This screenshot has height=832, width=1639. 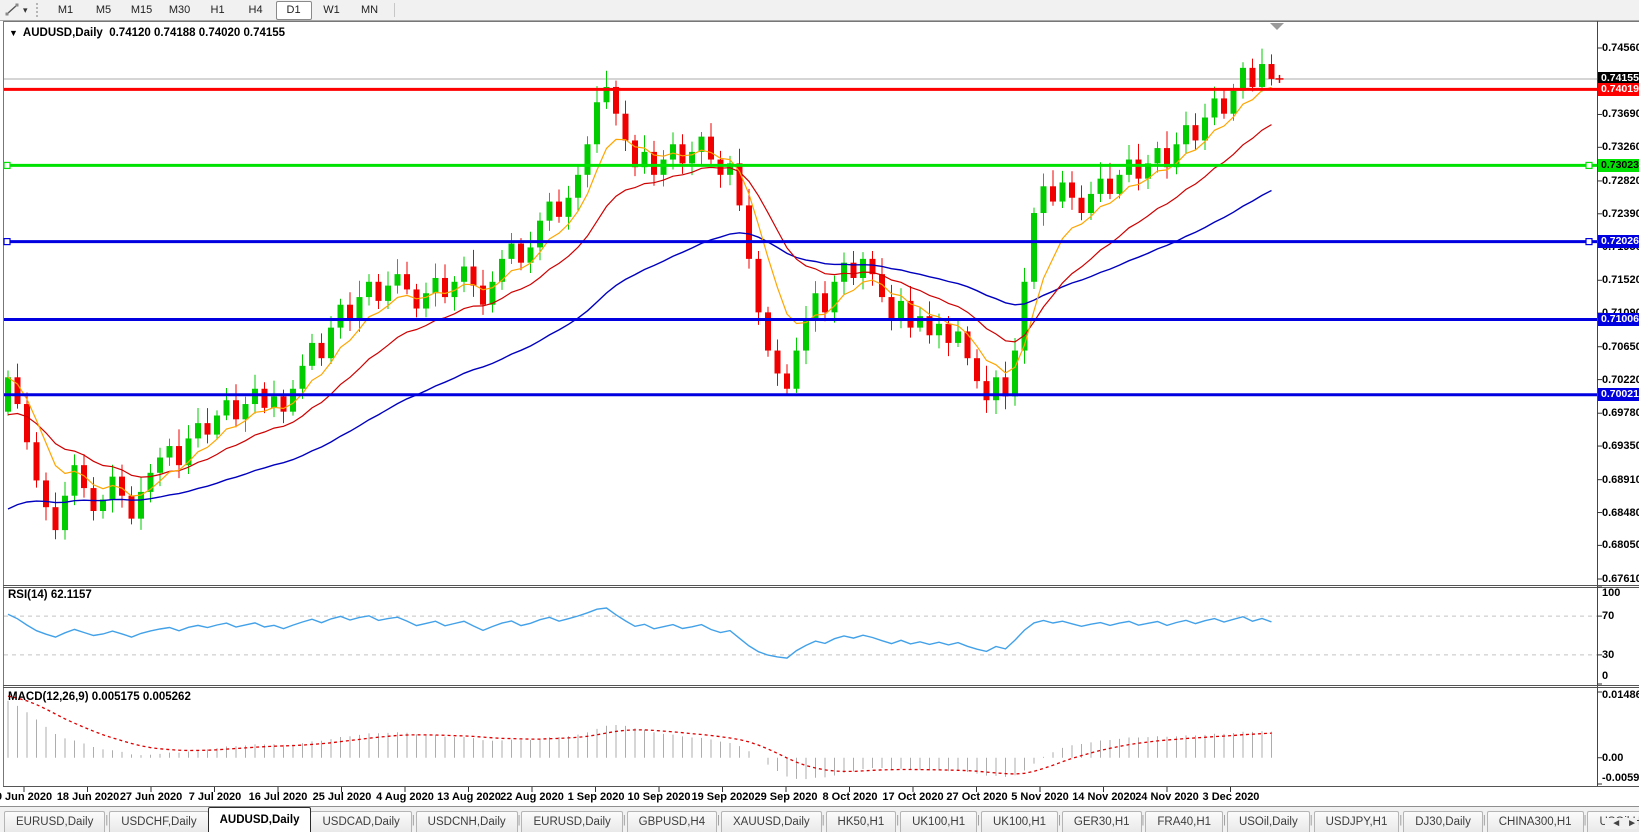 What do you see at coordinates (672, 821) in the screenshot?
I see `chart-tab-gbpusd-h4: GBPUSD,H4` at bounding box center [672, 821].